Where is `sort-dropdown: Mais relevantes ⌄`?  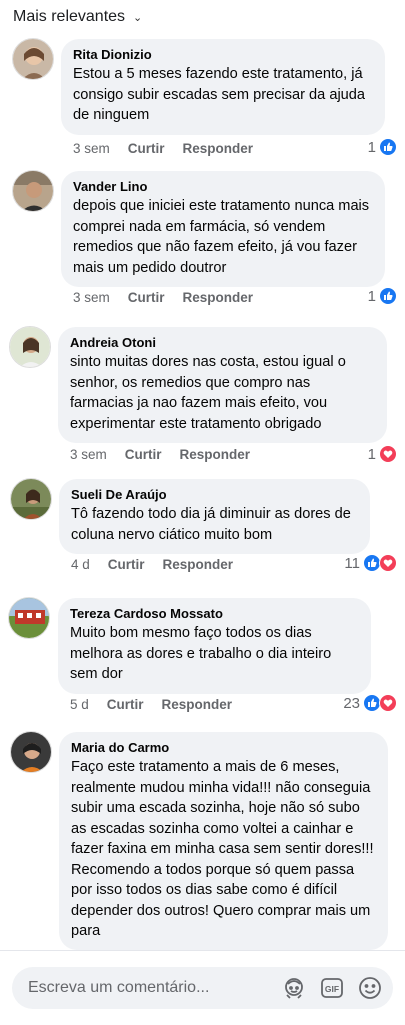 sort-dropdown: Mais relevantes ⌄ is located at coordinates (77, 17).